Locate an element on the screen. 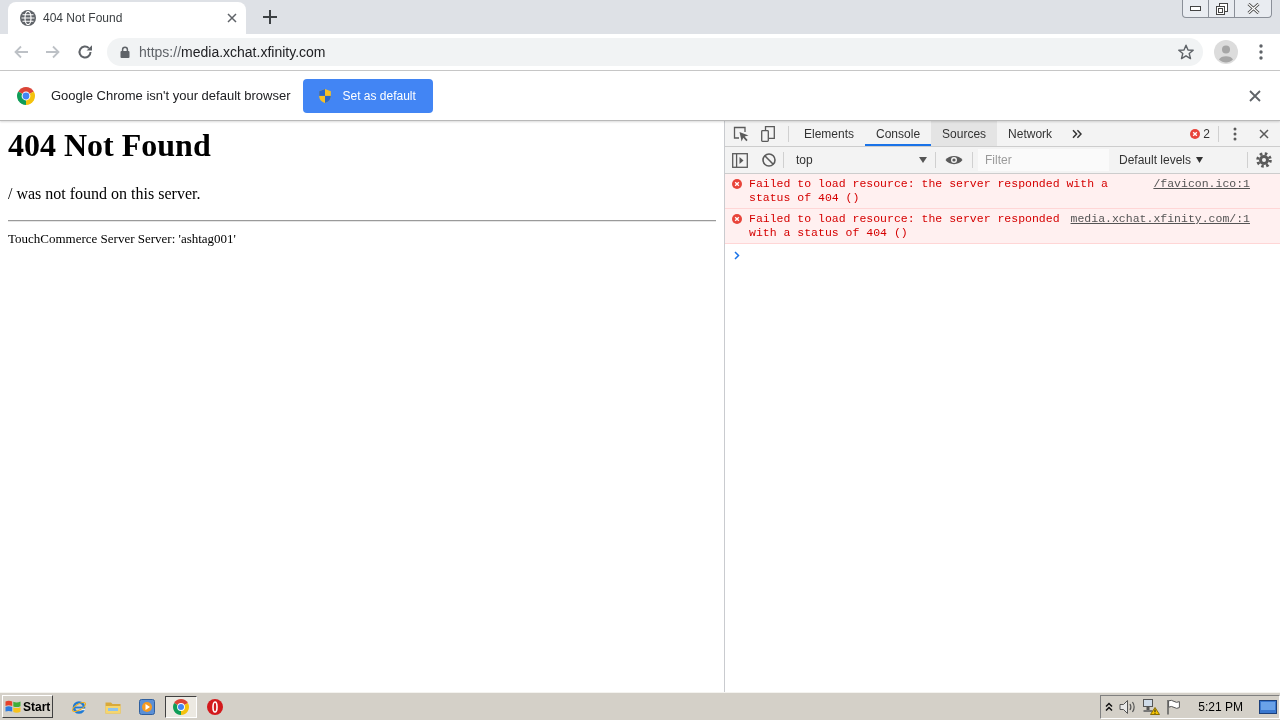 This screenshot has height=720, width=1280. context-select: top is located at coordinates (860, 160).